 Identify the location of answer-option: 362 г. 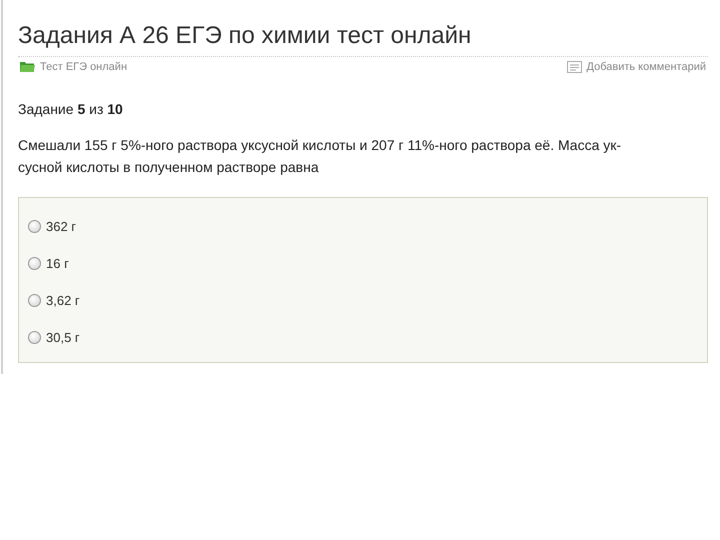
(363, 226).